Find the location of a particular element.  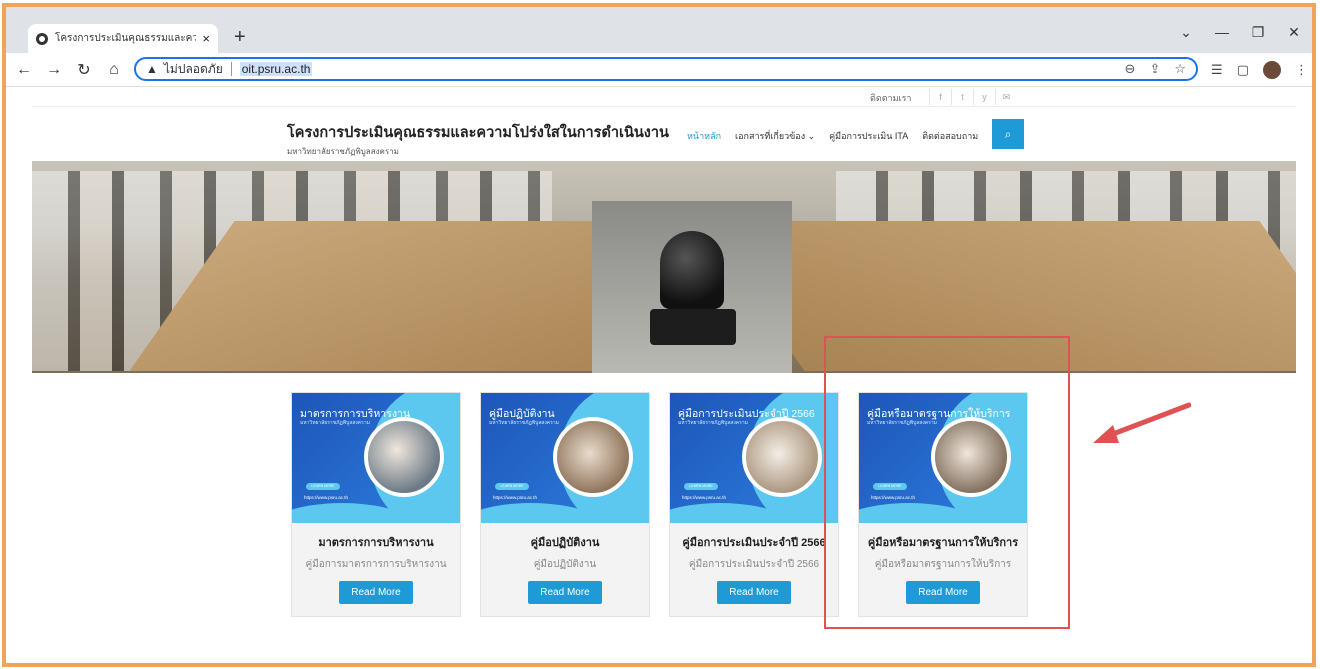

home-button: ⌂ is located at coordinates (114, 70).